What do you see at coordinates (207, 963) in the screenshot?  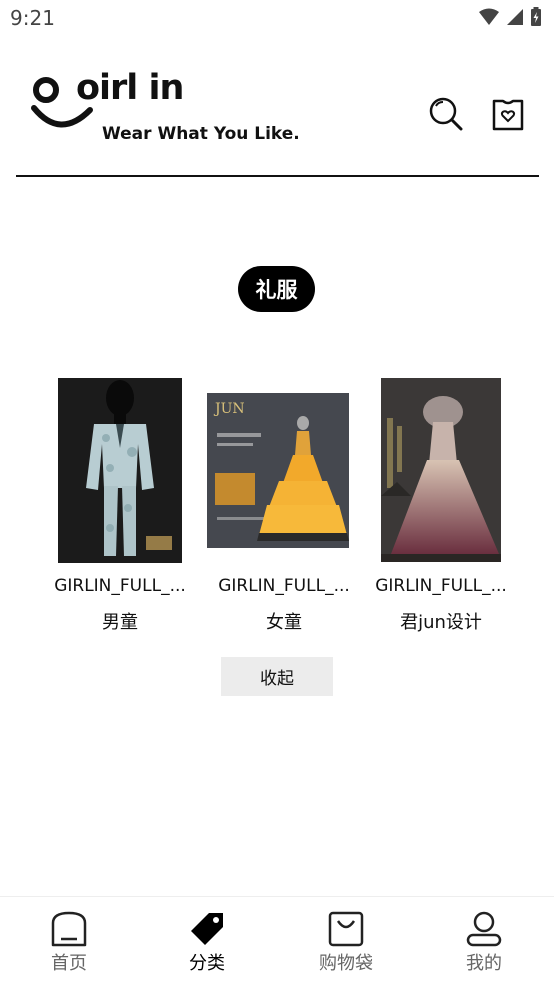 I see `nav-label-category: 分类` at bounding box center [207, 963].